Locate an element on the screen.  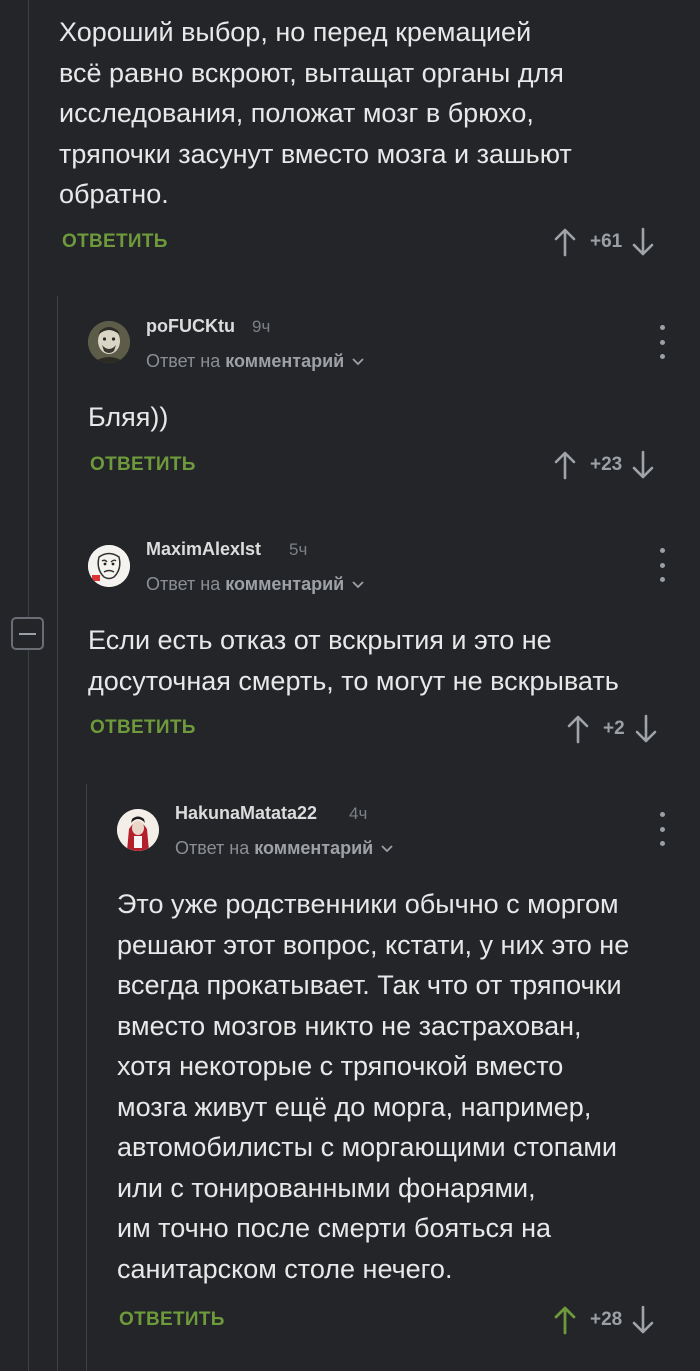
vote-count: +28 is located at coordinates (606, 1319).